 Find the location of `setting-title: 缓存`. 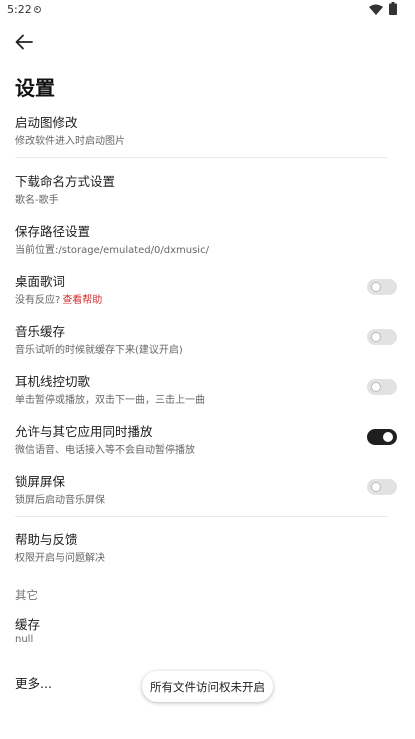

setting-title: 缓存 is located at coordinates (28, 624).